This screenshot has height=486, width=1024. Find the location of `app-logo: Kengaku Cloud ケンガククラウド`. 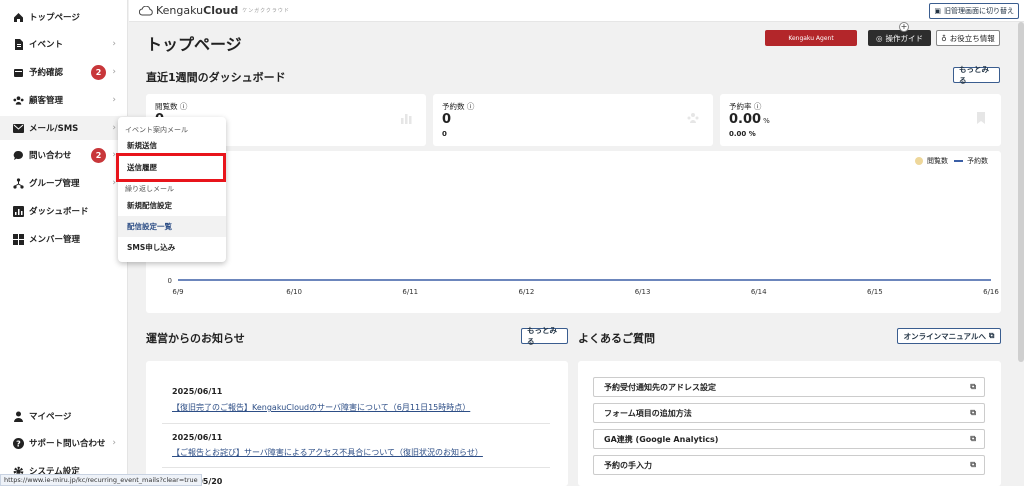

app-logo: Kengaku Cloud ケンガククラウド is located at coordinates (214, 10).